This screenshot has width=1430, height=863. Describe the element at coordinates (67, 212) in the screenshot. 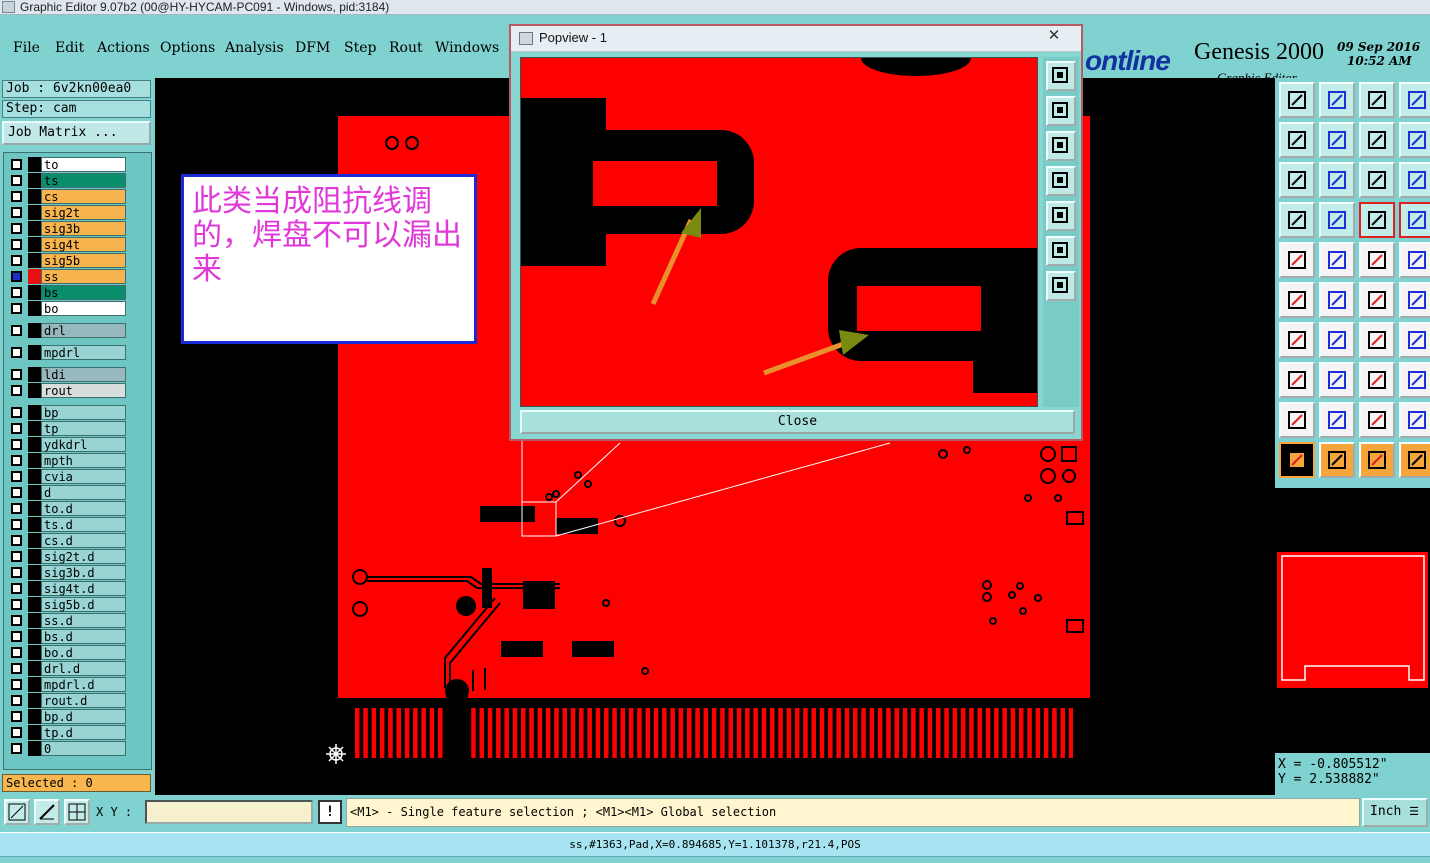

I see `layer-row-sig2t: sig2t` at that location.